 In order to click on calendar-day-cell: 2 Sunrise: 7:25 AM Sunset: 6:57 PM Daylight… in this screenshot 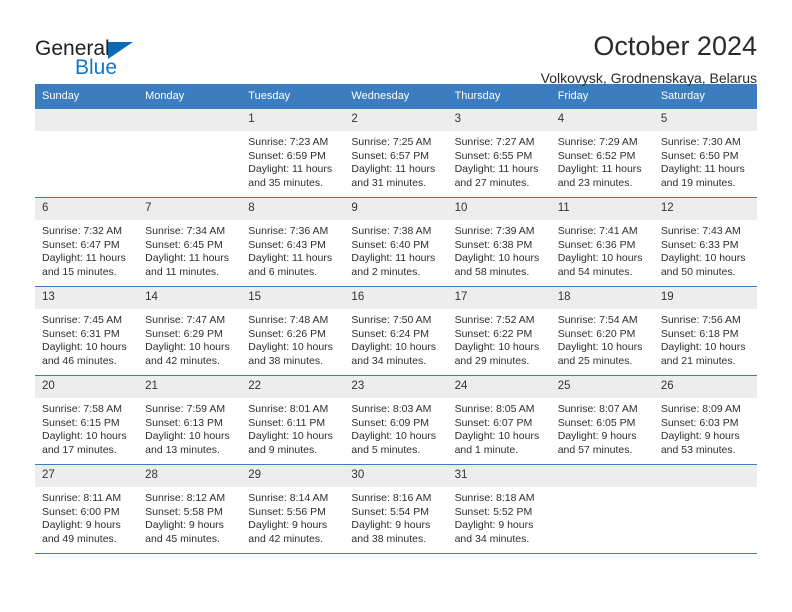, I will do `click(396, 153)`.